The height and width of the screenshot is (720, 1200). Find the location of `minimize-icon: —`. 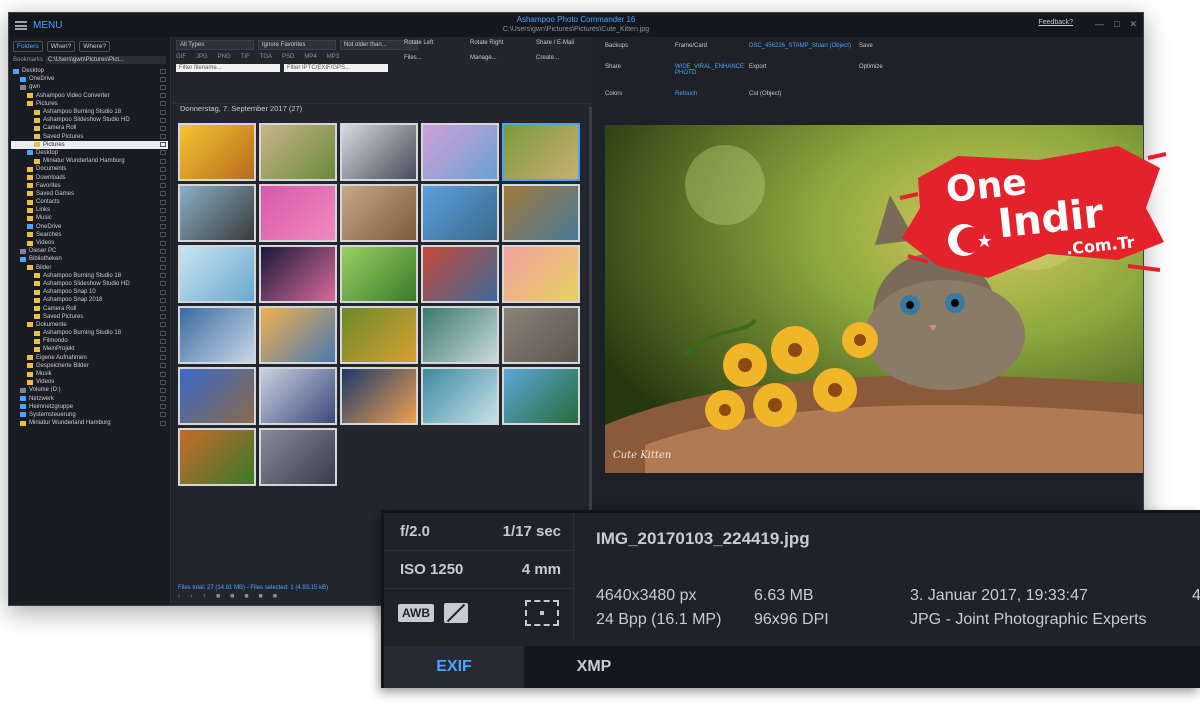

minimize-icon: — is located at coordinates (1099, 24).